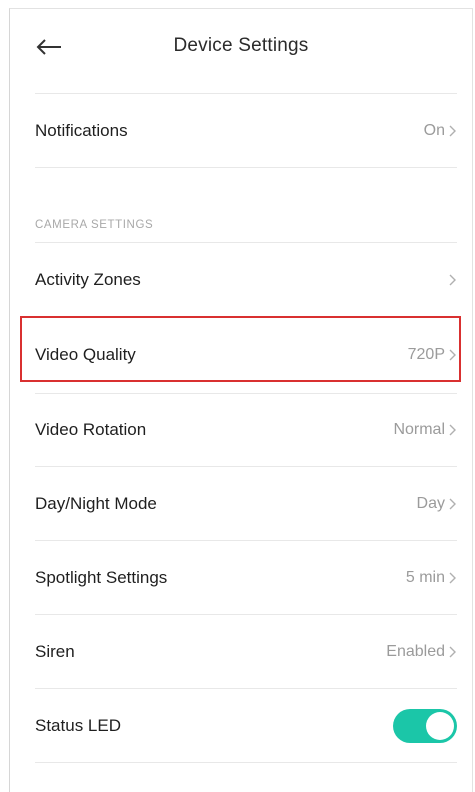  I want to click on page-title: Device Settings, so click(241, 45).